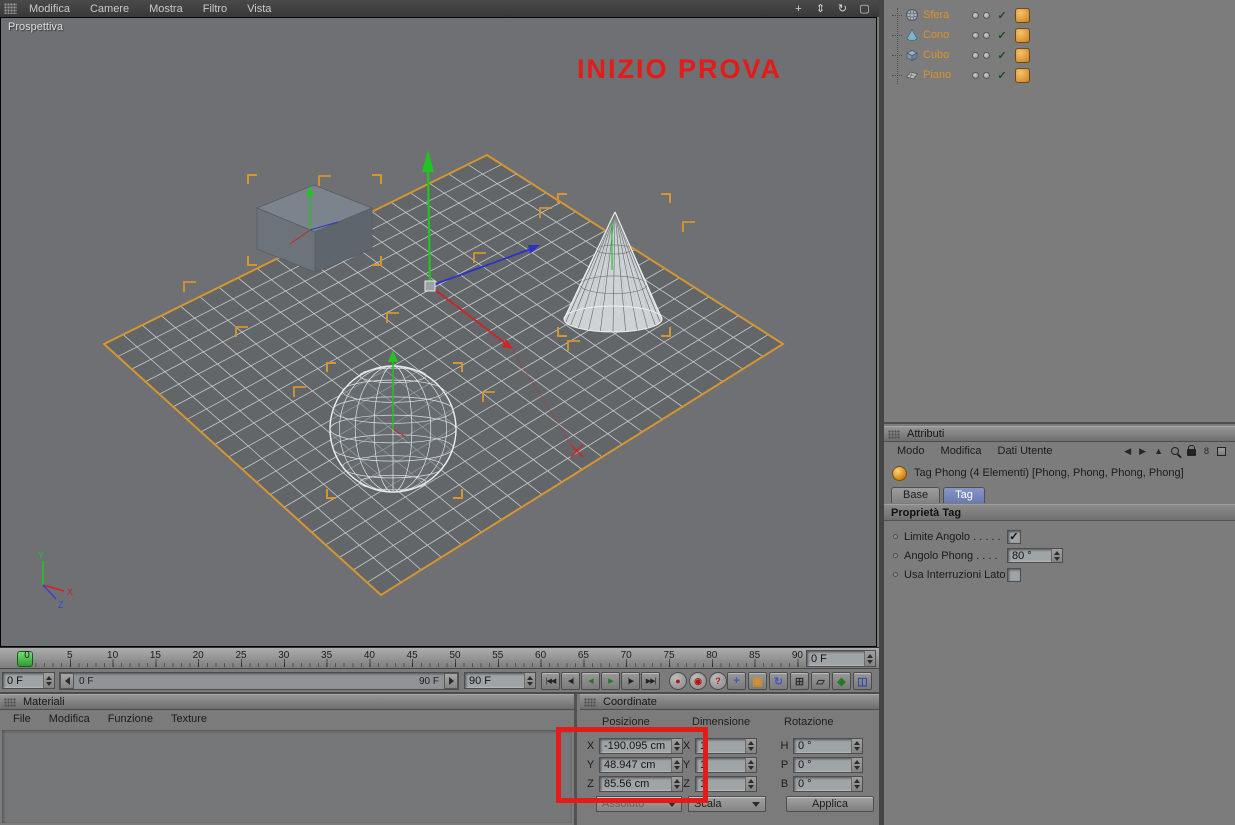 The height and width of the screenshot is (825, 1235). Describe the element at coordinates (1014, 536) in the screenshot. I see `limite-angolo-checkbox` at that location.